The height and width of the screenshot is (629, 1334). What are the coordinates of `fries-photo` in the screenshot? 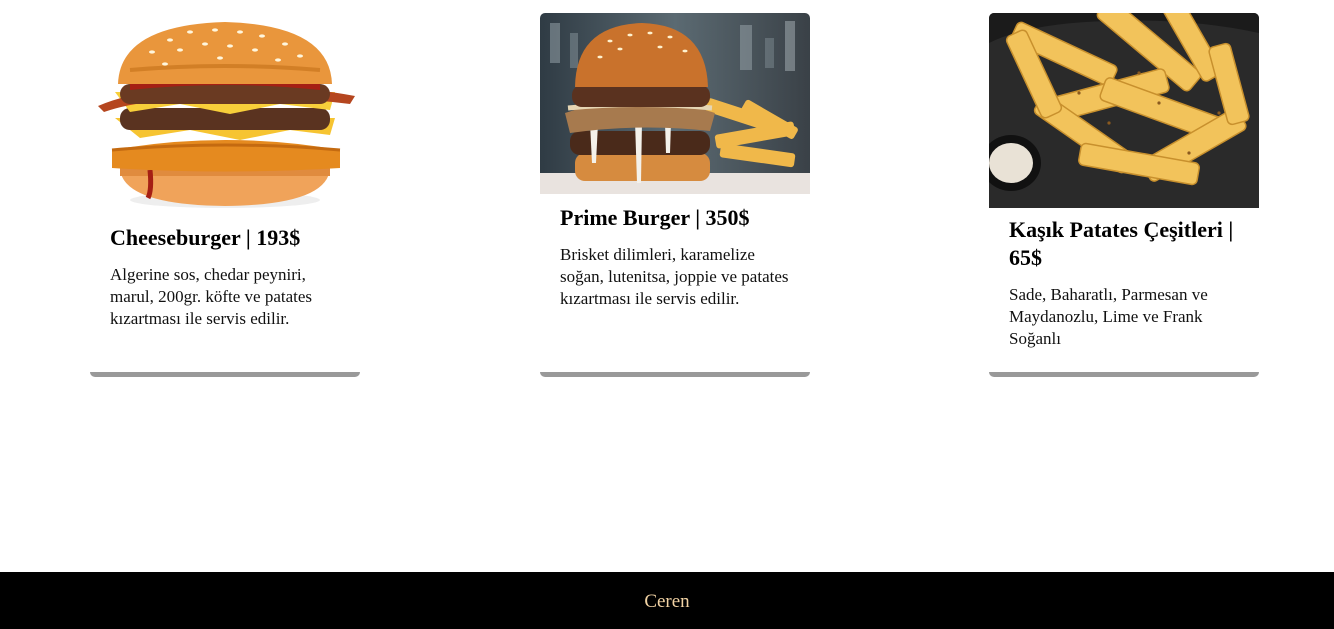 It's located at (1124, 110).